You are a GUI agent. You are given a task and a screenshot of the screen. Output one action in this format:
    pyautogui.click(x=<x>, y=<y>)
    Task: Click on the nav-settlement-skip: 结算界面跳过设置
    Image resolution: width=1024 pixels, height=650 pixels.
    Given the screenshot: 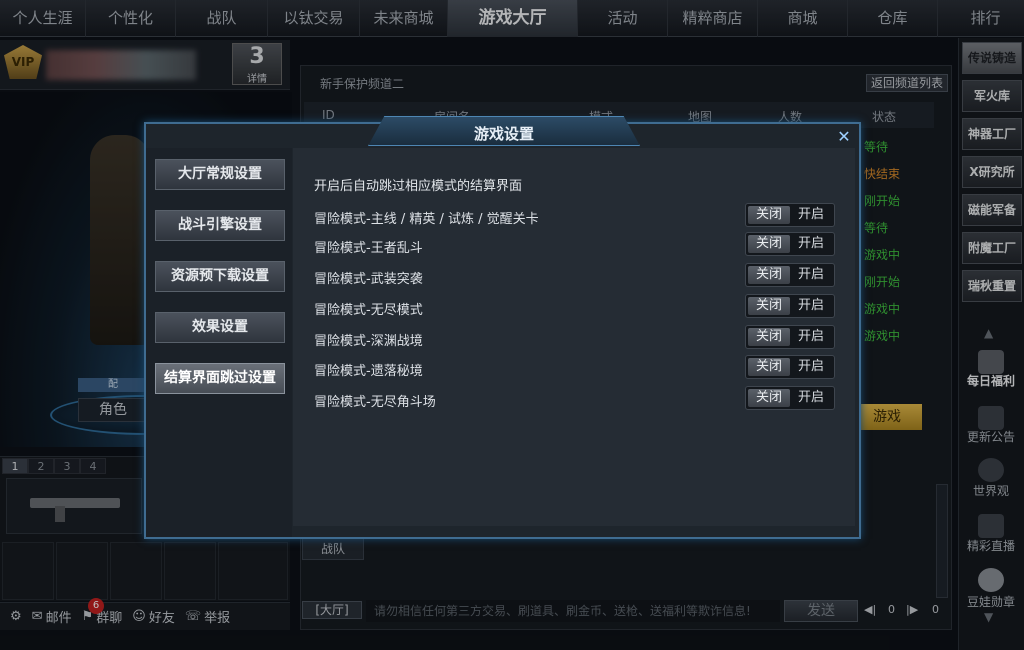 What is the action you would take?
    pyautogui.click(x=220, y=378)
    